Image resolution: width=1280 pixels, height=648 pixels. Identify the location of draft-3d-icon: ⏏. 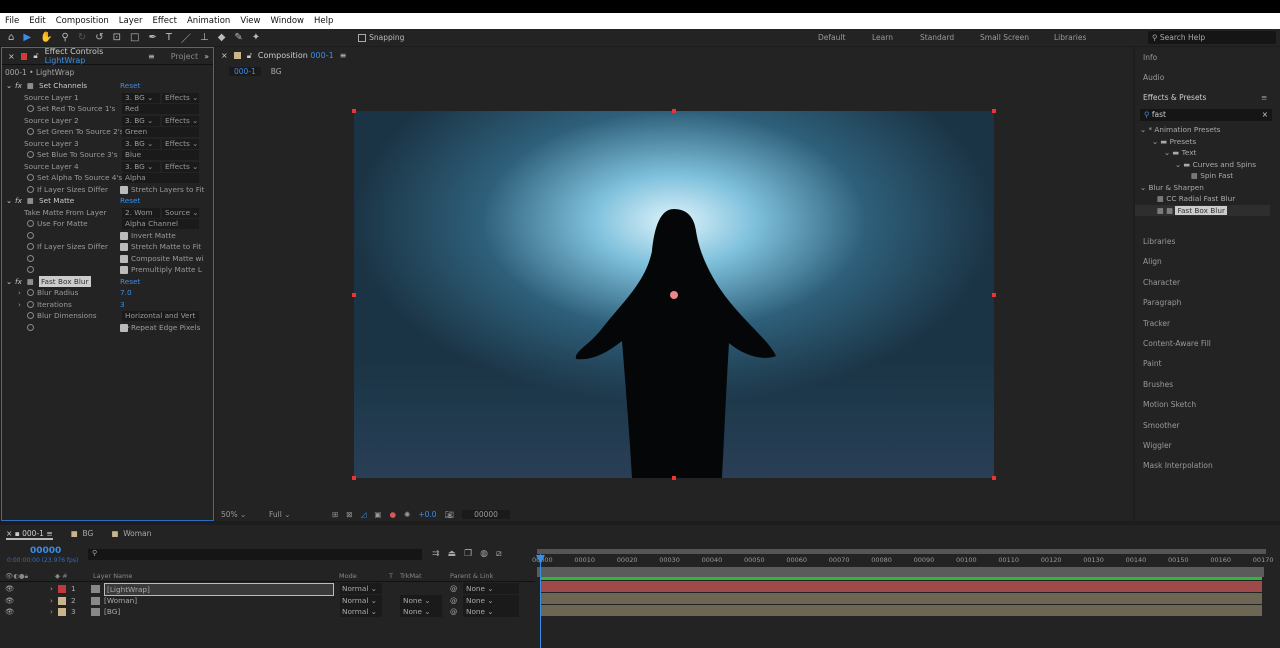
(452, 554).